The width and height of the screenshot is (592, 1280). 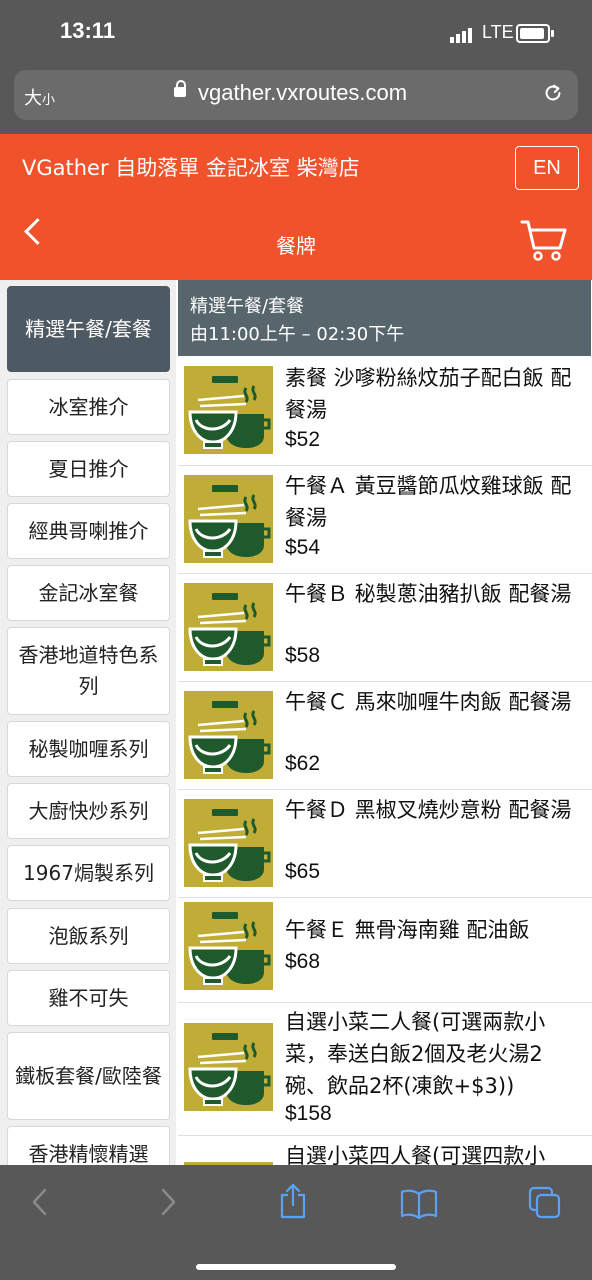 What do you see at coordinates (303, 961) in the screenshot?
I see `item-price: $68` at bounding box center [303, 961].